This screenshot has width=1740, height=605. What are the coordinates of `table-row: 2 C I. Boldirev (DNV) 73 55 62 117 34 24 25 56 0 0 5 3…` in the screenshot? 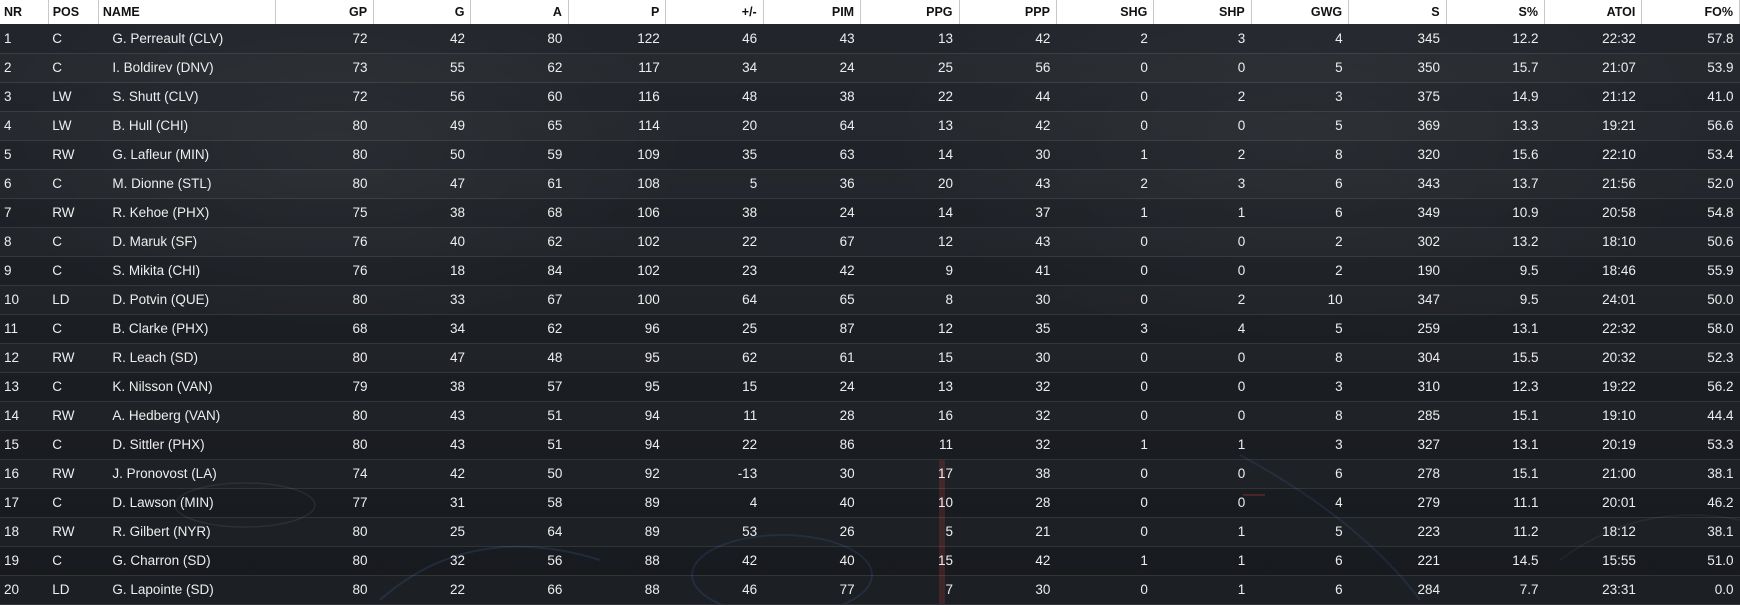 It's located at (870, 67).